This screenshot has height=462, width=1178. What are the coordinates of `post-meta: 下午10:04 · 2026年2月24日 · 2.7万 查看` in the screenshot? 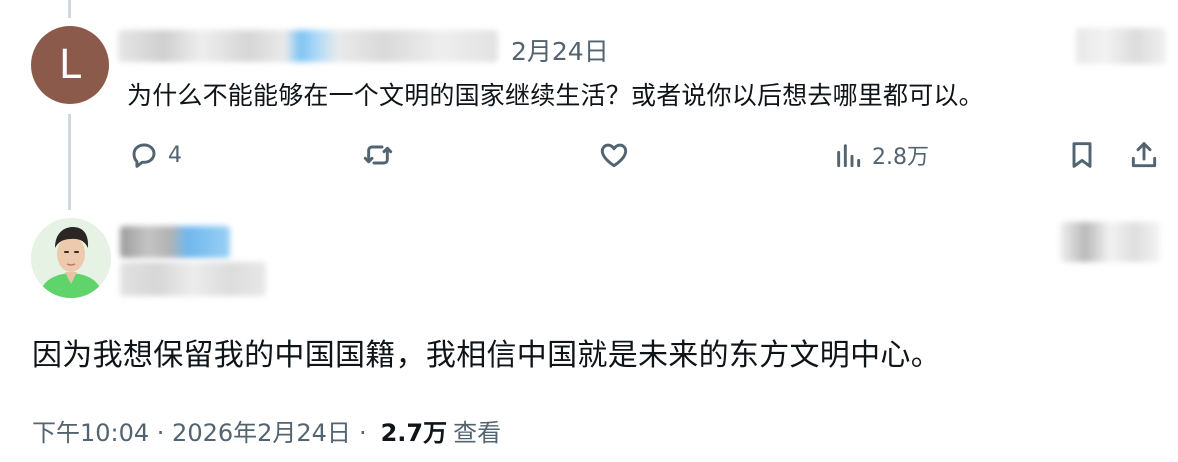 It's located at (266, 430).